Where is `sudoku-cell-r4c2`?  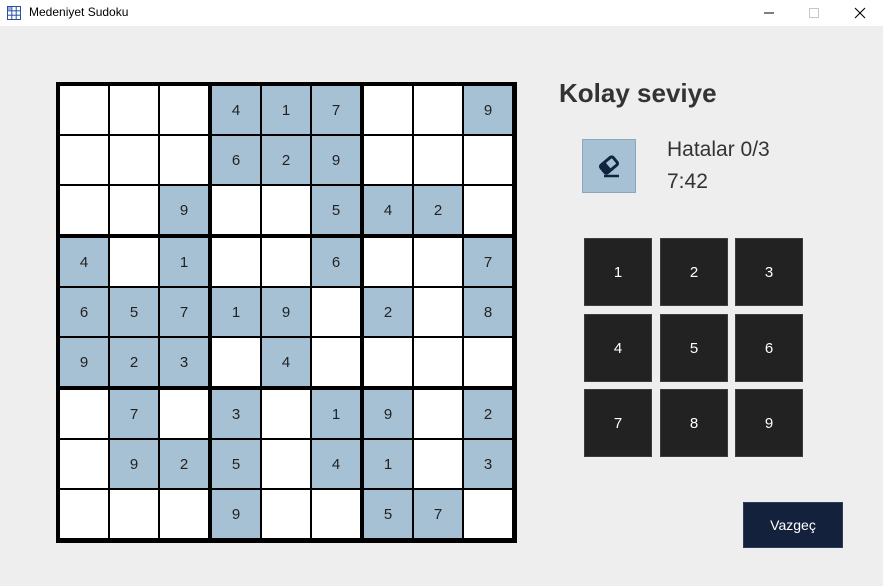 sudoku-cell-r4c2 is located at coordinates (134, 262).